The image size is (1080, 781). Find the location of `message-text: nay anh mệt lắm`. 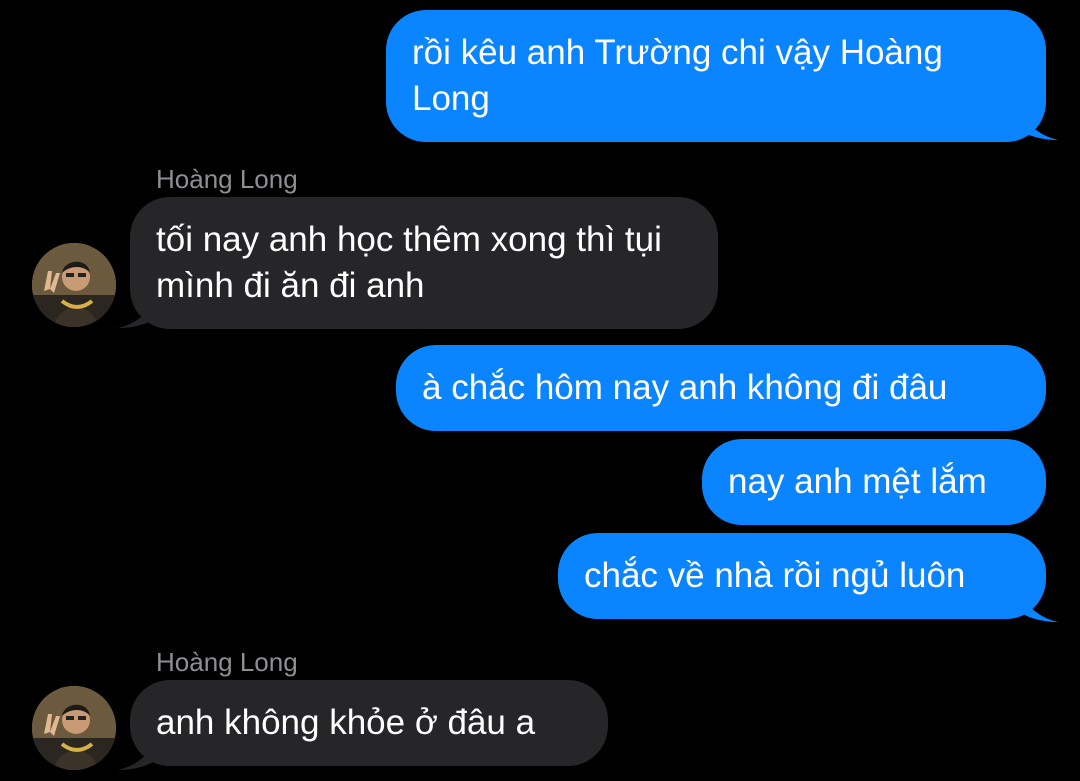

message-text: nay anh mệt lắm is located at coordinates (857, 481).